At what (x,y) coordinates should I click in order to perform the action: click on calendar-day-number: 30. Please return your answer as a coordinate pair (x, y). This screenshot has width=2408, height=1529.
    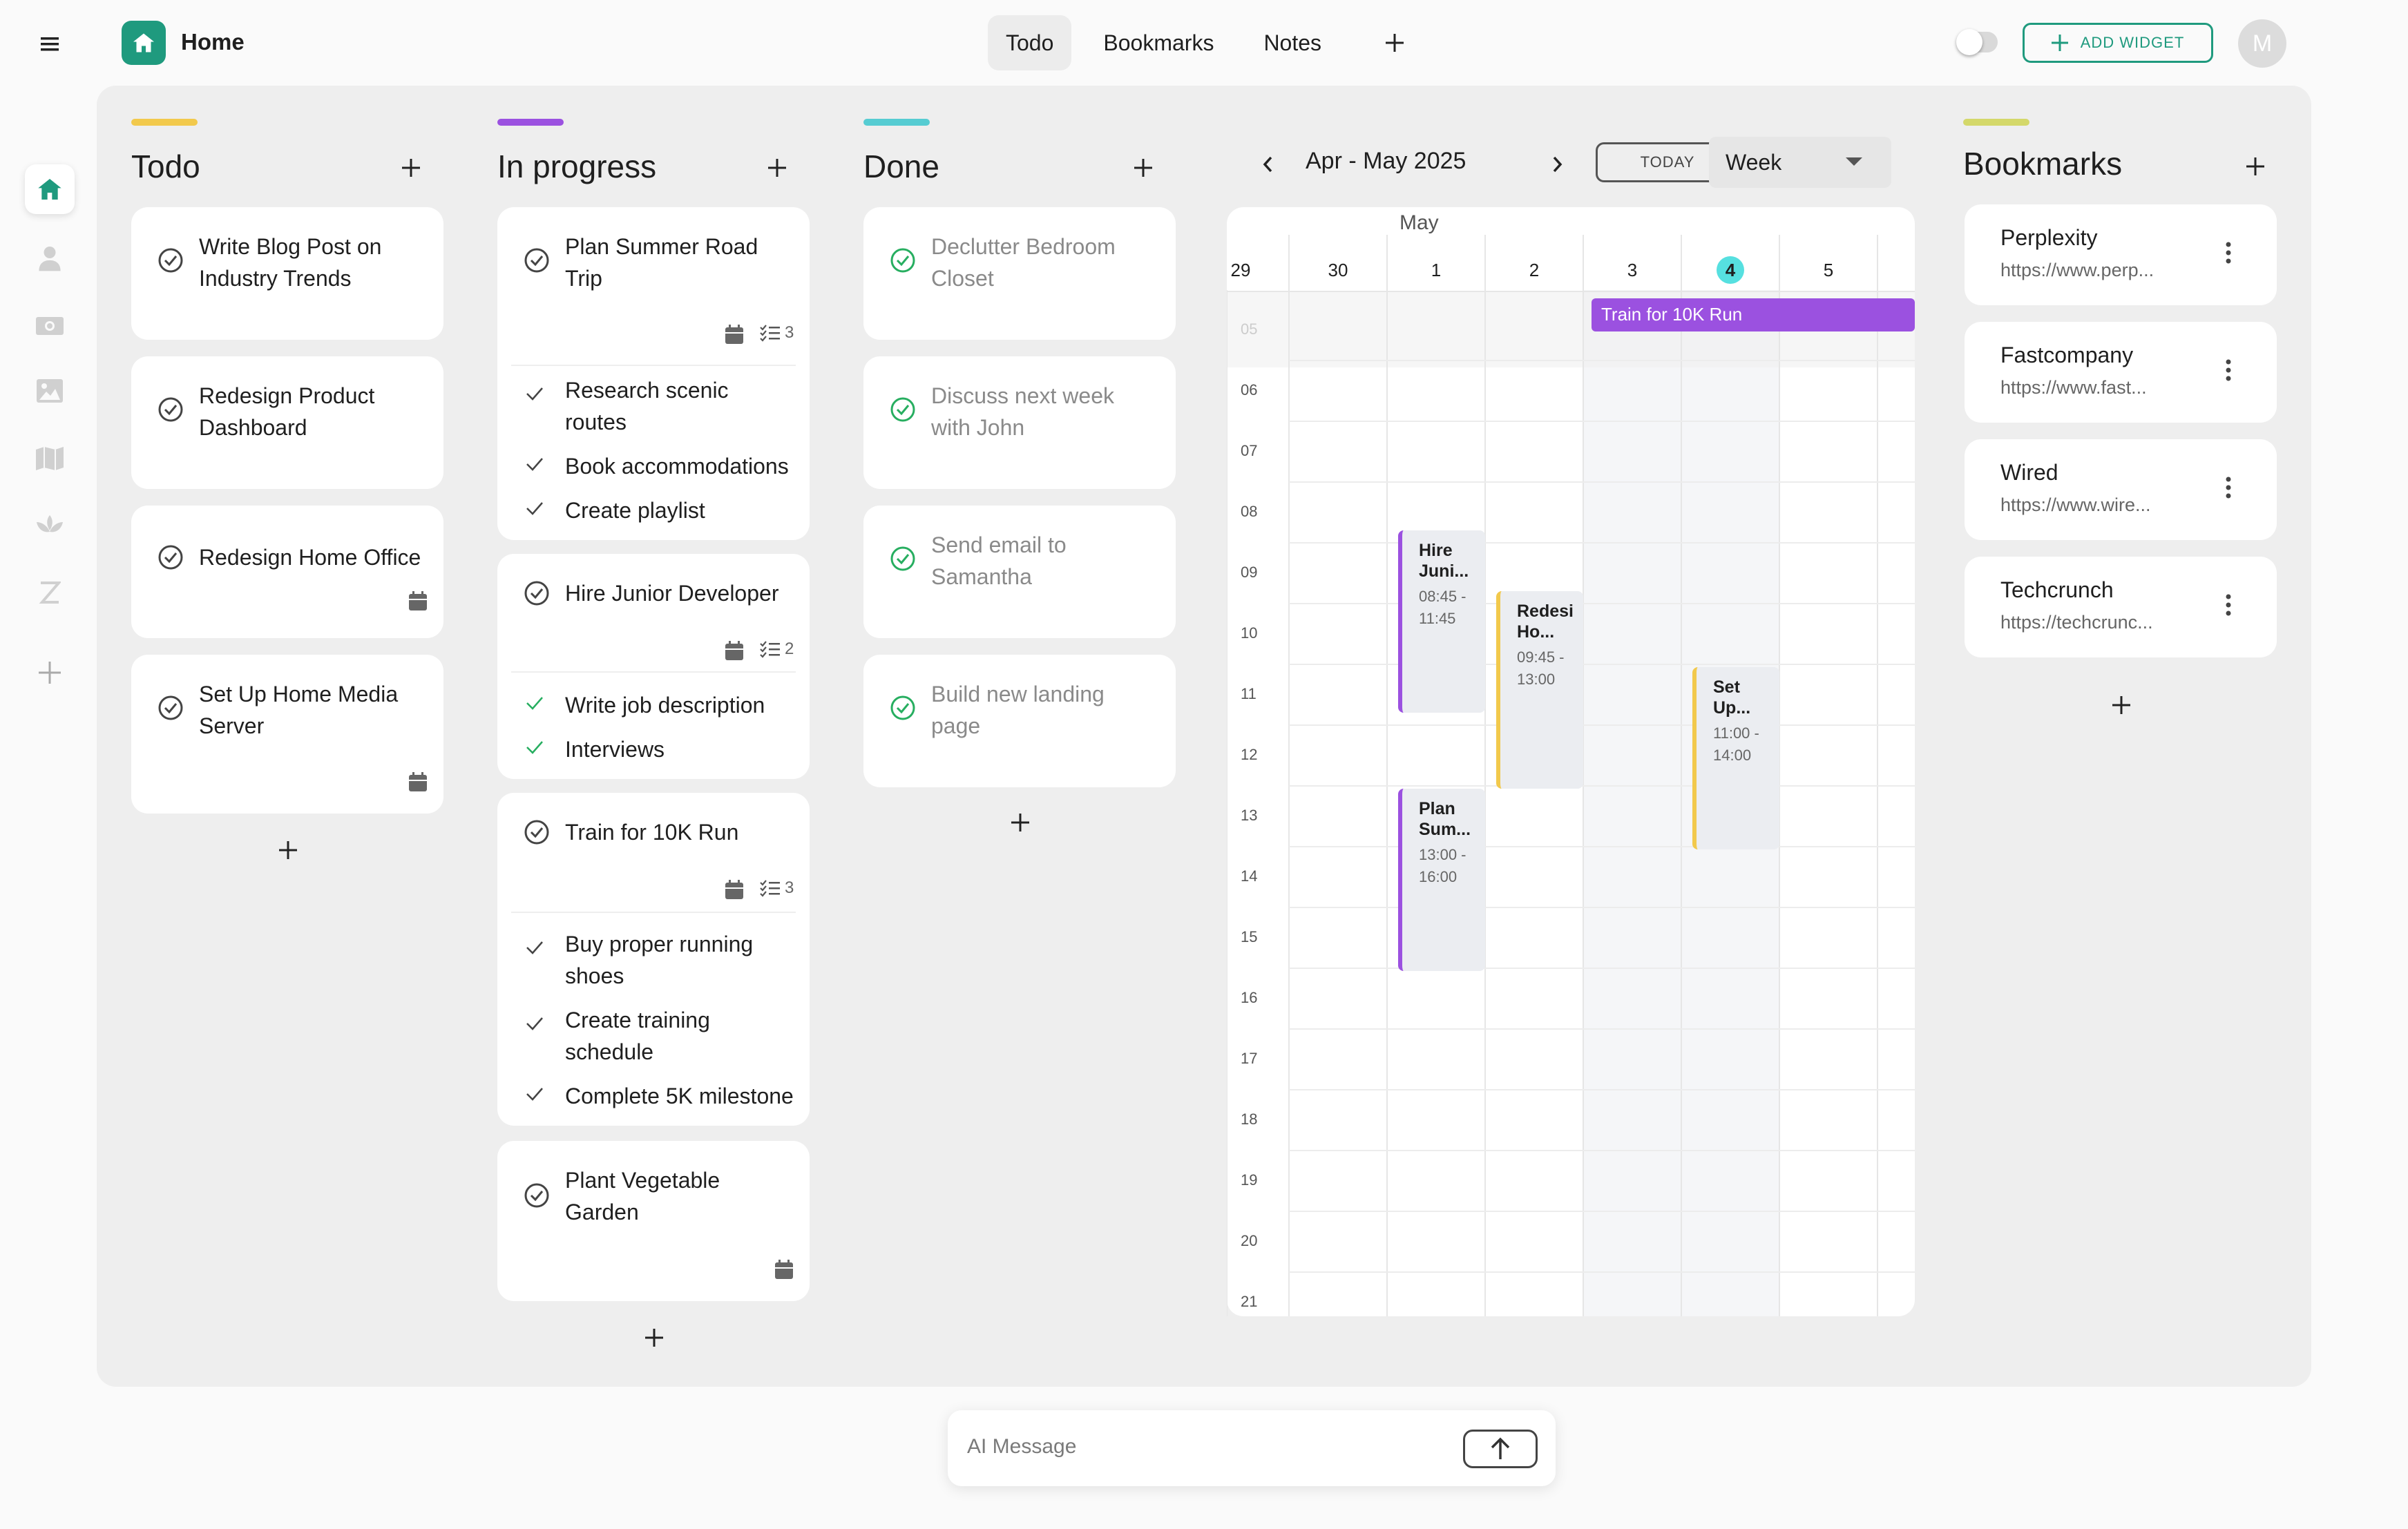
    Looking at the image, I should click on (1338, 270).